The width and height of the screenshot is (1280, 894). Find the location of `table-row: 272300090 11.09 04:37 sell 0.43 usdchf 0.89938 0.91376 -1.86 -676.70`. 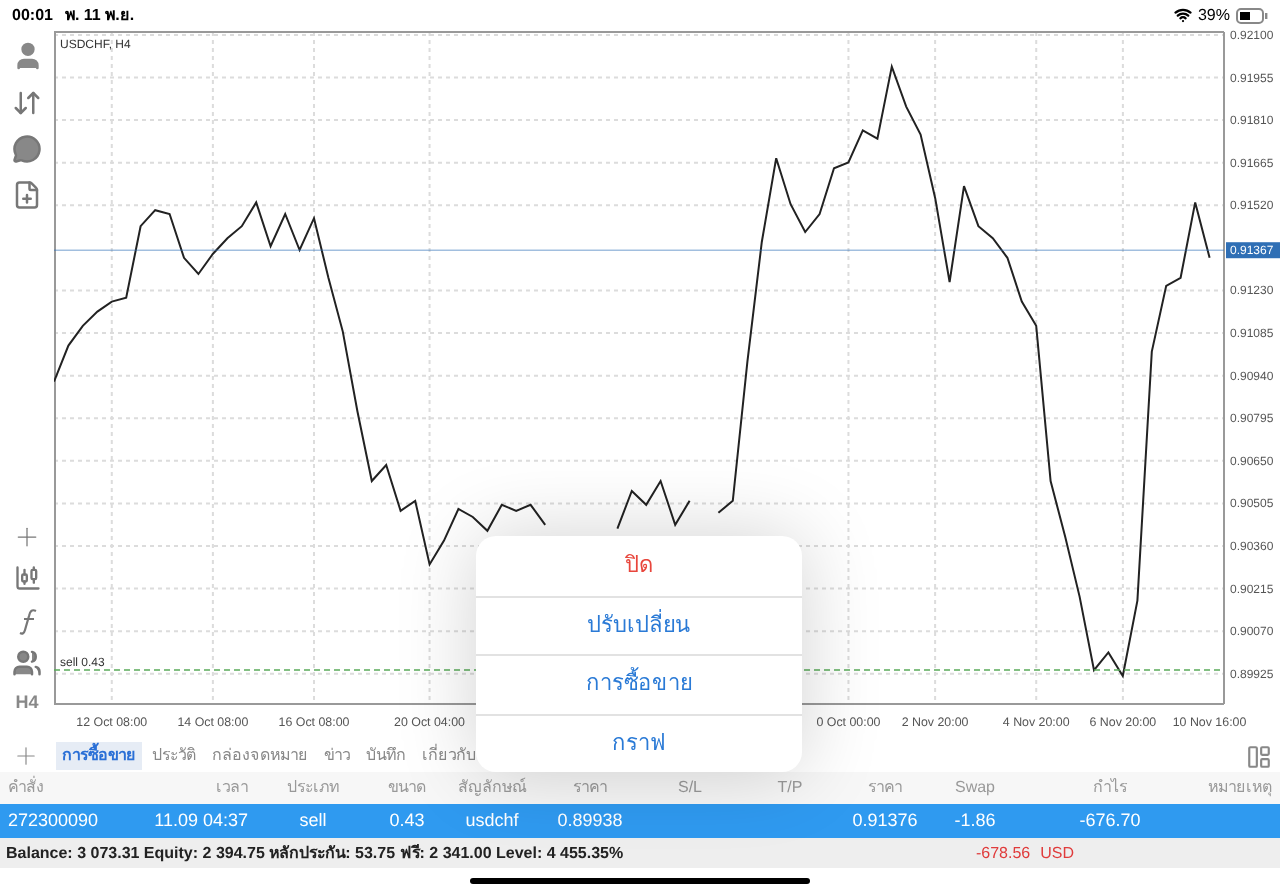

table-row: 272300090 11.09 04:37 sell 0.43 usdchf 0.89938 0.91376 -1.86 -676.70 is located at coordinates (640, 821).